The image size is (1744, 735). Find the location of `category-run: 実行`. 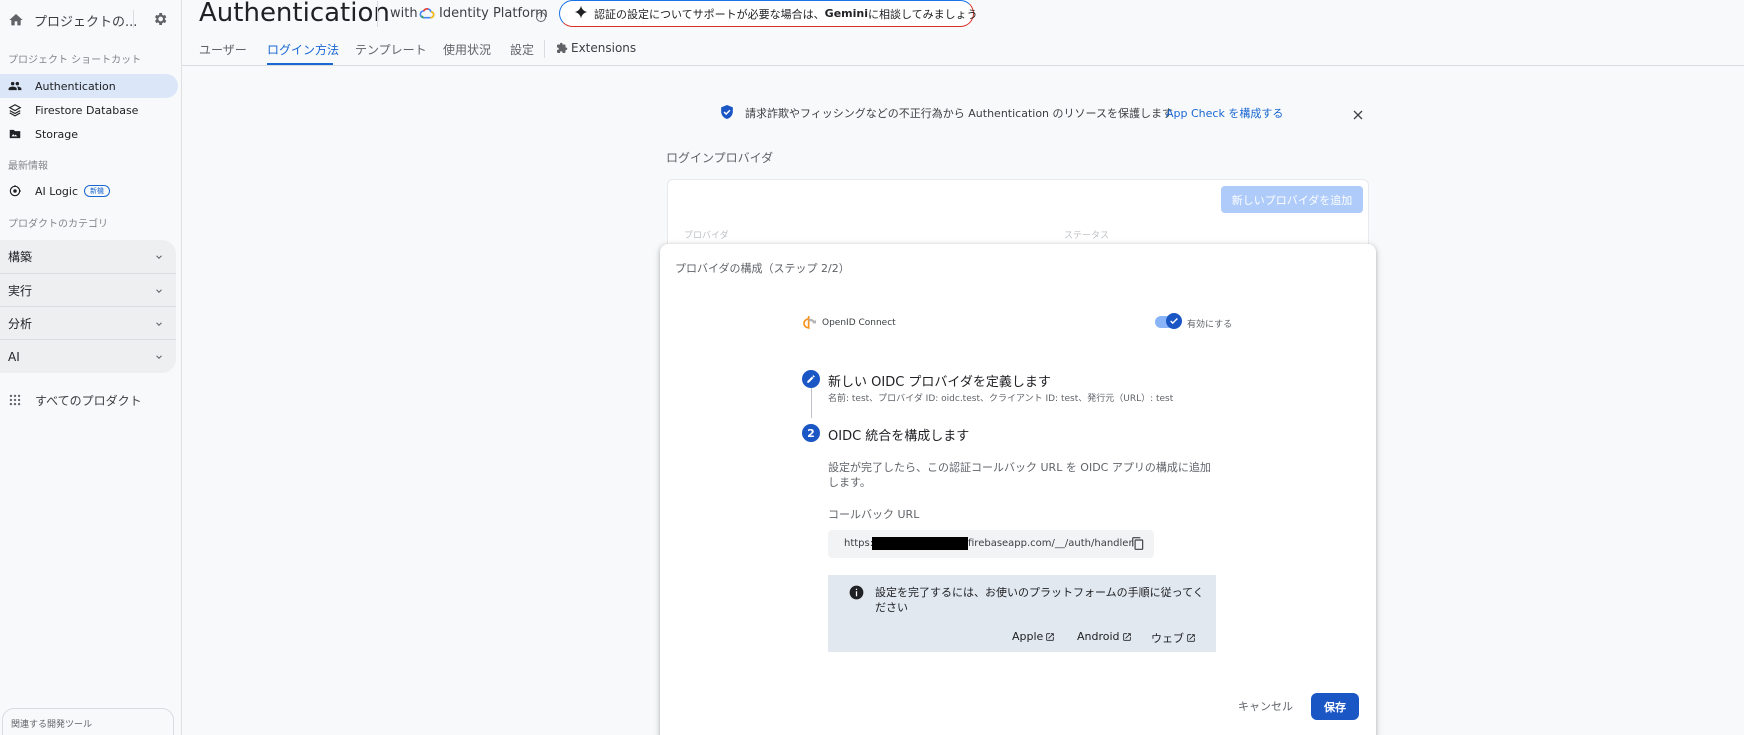

category-run: 実行 is located at coordinates (88, 290).